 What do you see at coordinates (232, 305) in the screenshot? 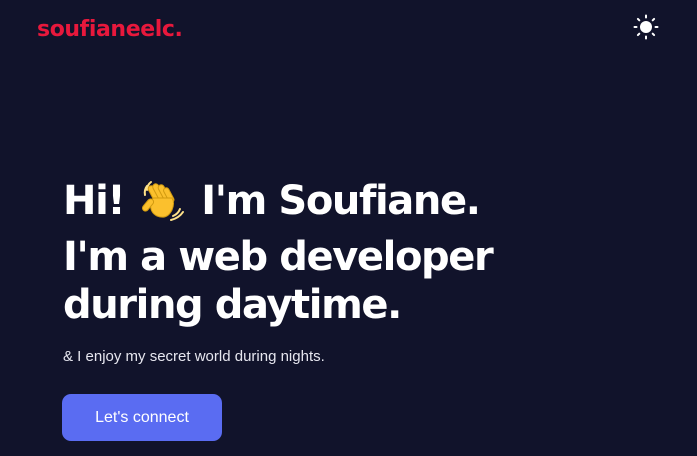
I see `headline-line-3: during daytime.` at bounding box center [232, 305].